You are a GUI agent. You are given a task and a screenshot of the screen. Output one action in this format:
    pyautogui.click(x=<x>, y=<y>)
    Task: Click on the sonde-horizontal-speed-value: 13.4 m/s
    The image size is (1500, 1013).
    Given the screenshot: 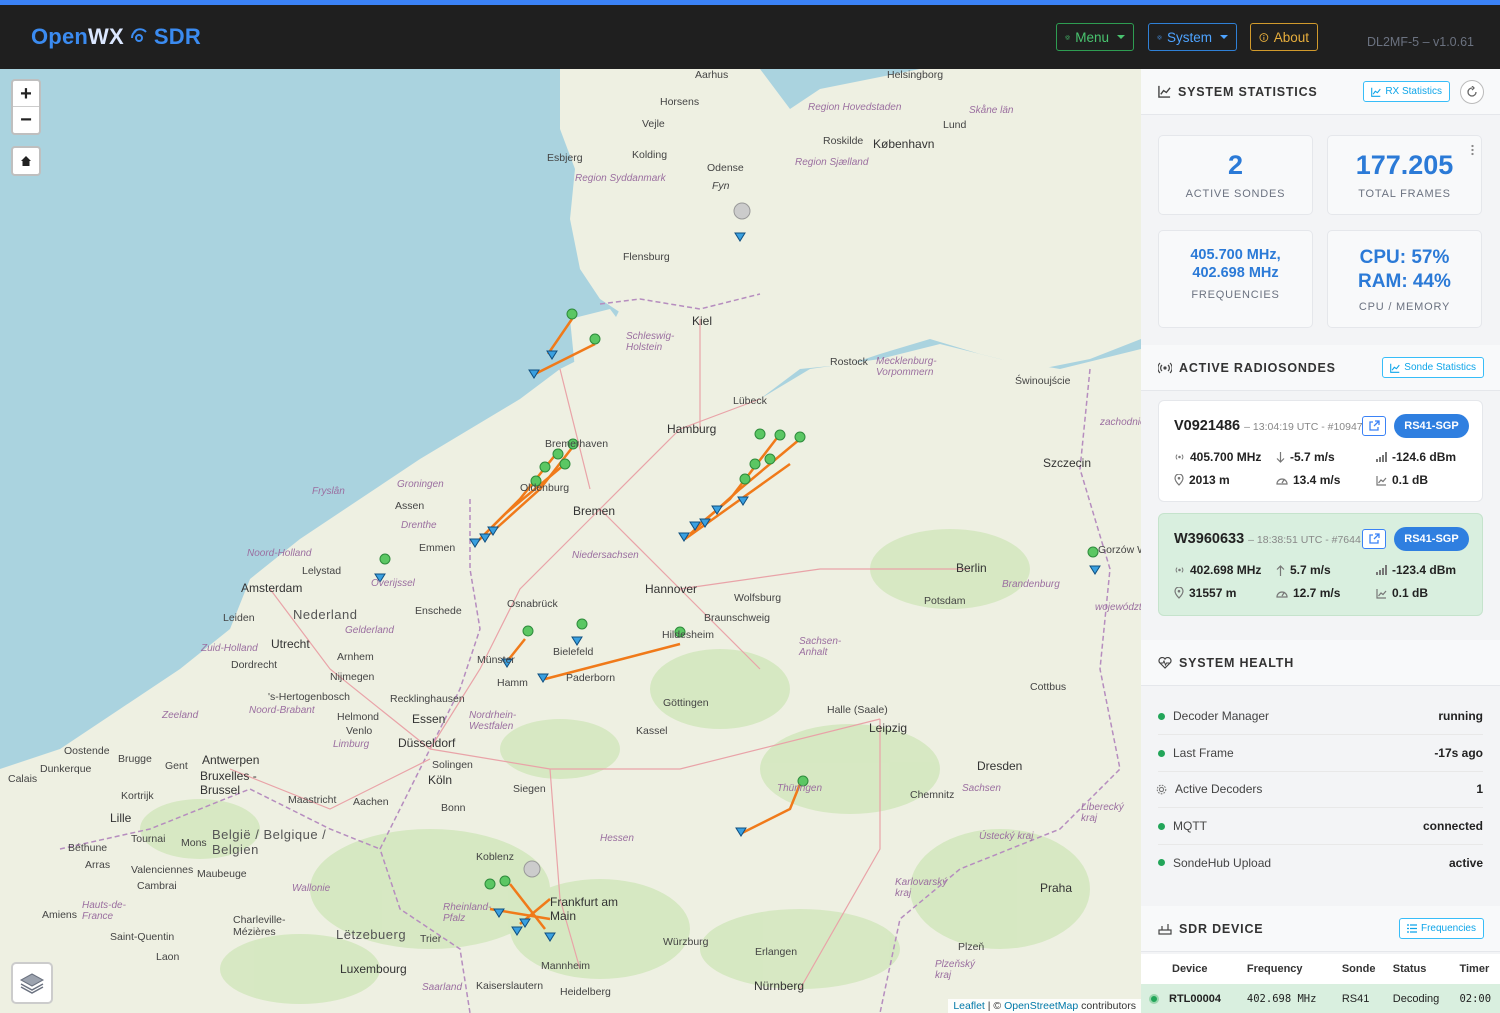 What is the action you would take?
    pyautogui.click(x=1317, y=480)
    